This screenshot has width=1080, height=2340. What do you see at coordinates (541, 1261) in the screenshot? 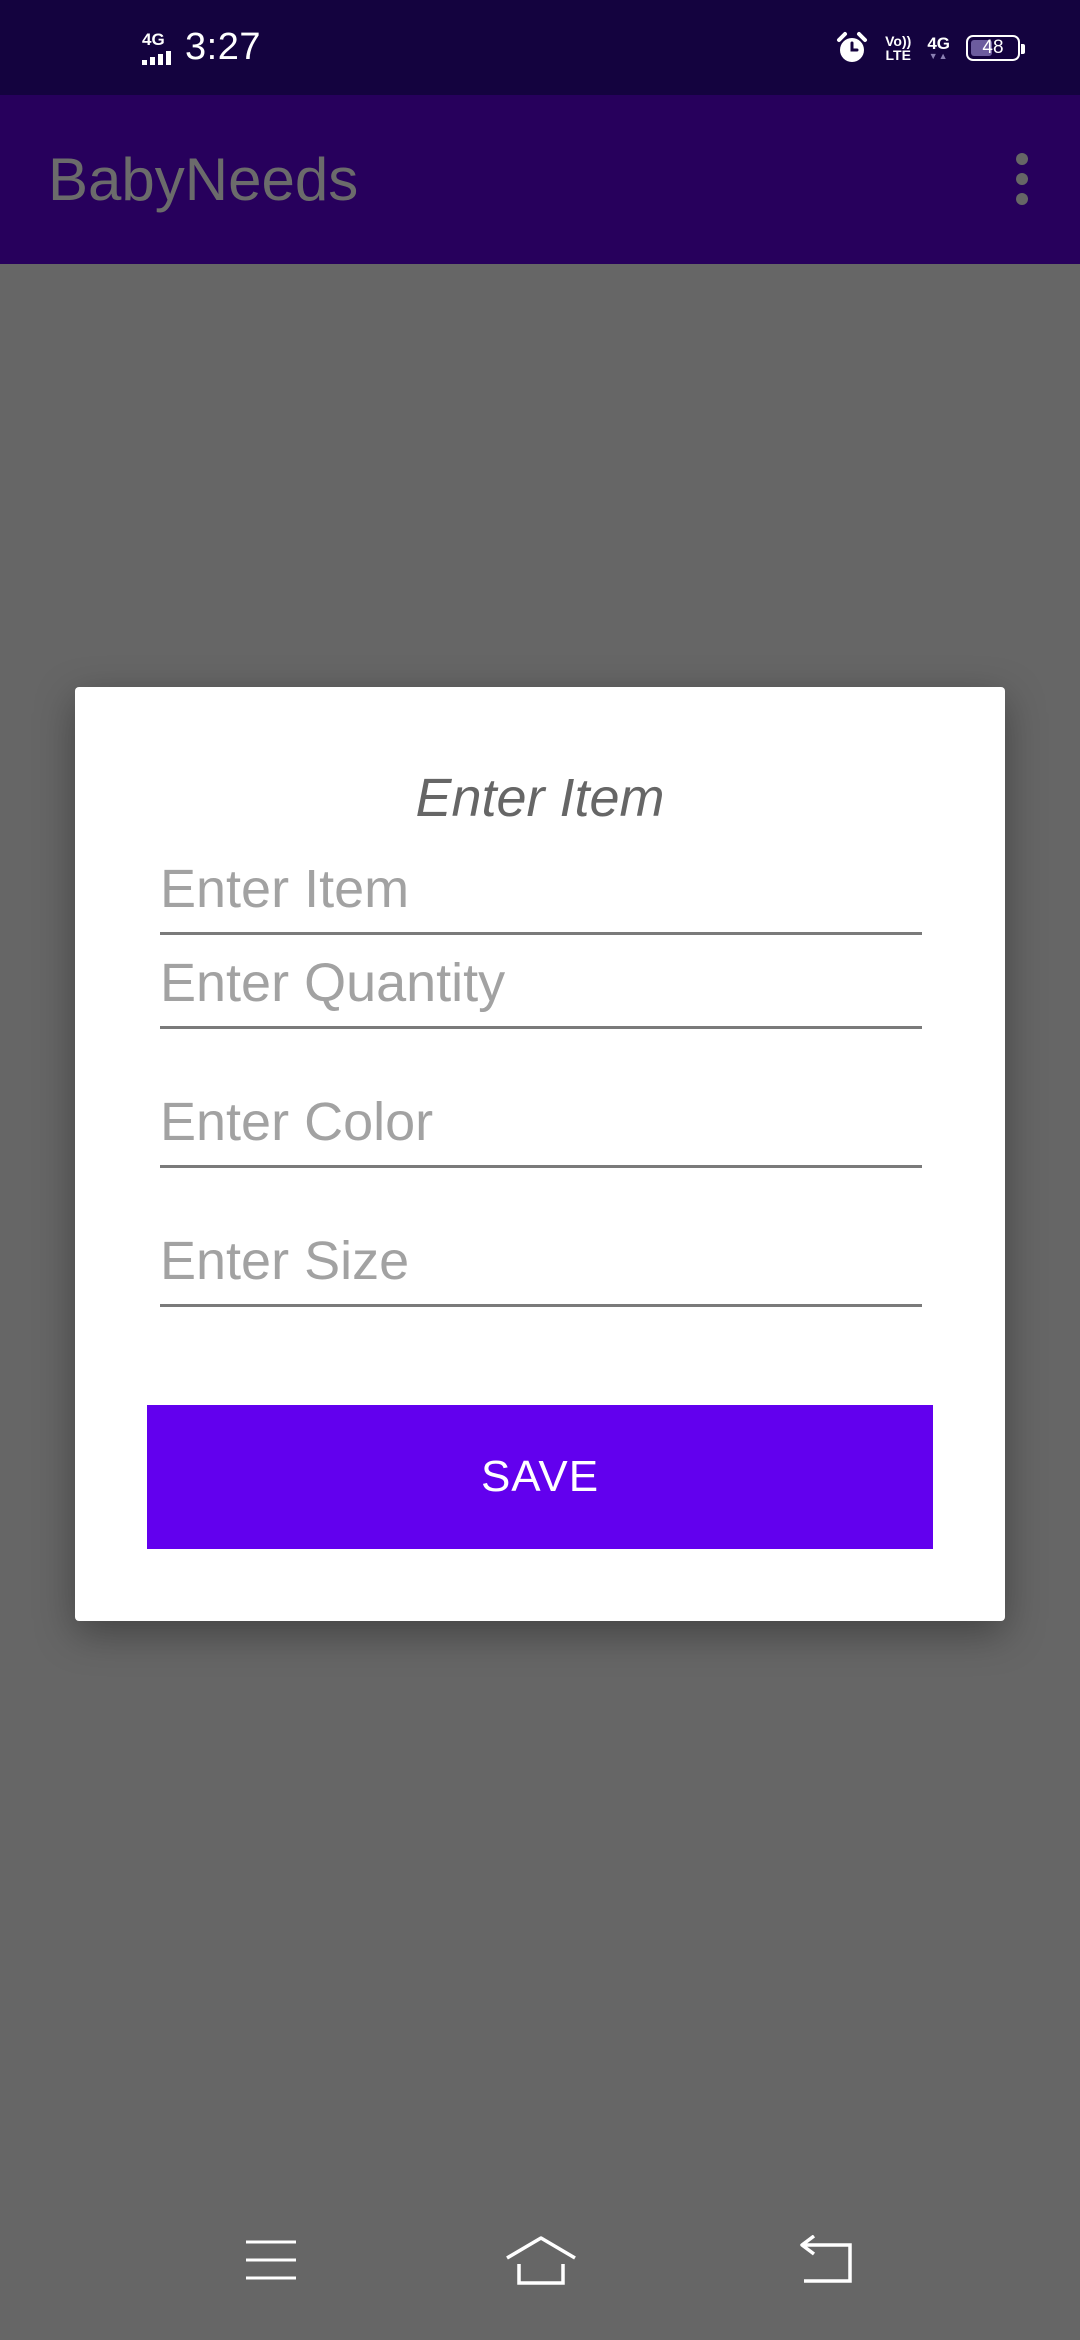
I see `size-input` at bounding box center [541, 1261].